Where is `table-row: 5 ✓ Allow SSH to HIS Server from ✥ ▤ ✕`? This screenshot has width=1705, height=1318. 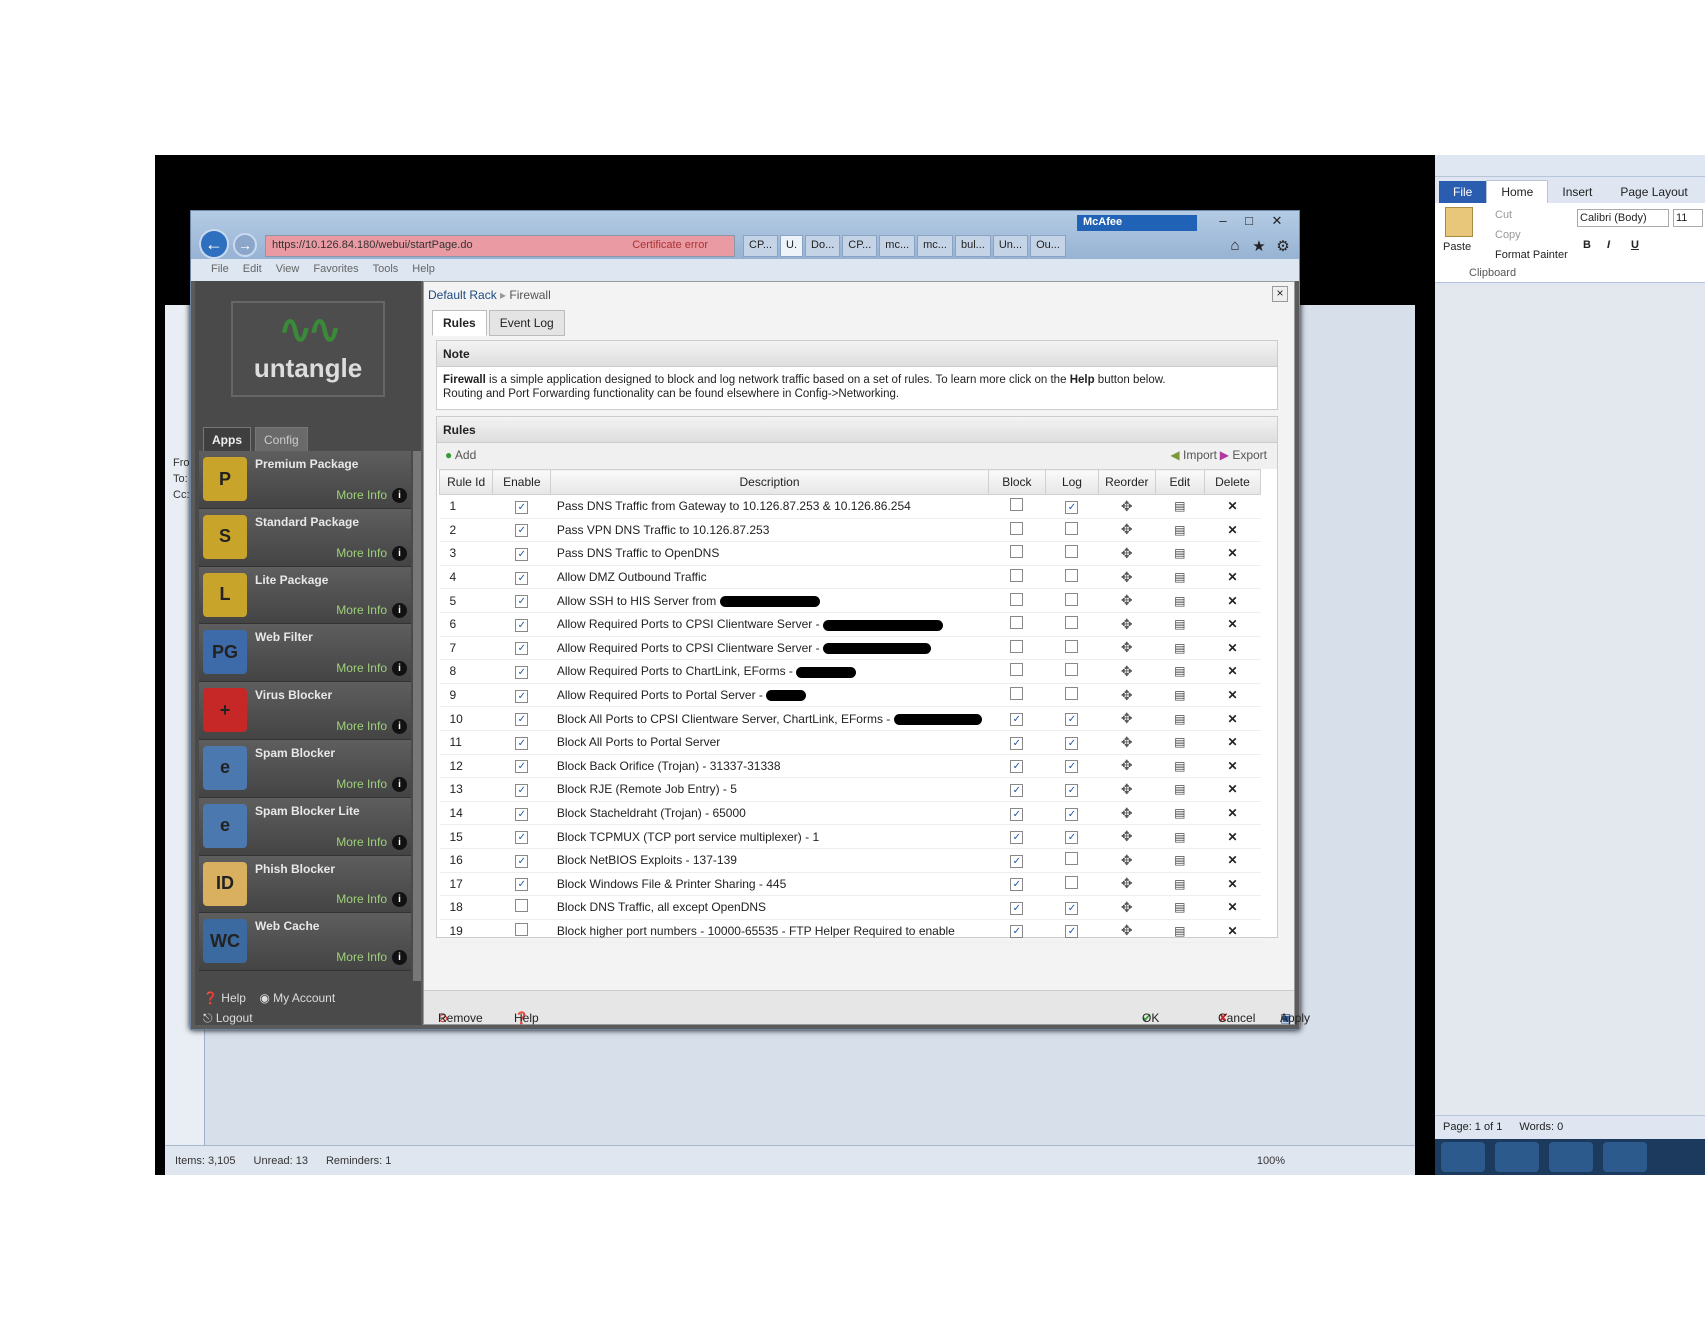
table-row: 5 ✓ Allow SSH to HIS Server from ✥ ▤ ✕ is located at coordinates (850, 600).